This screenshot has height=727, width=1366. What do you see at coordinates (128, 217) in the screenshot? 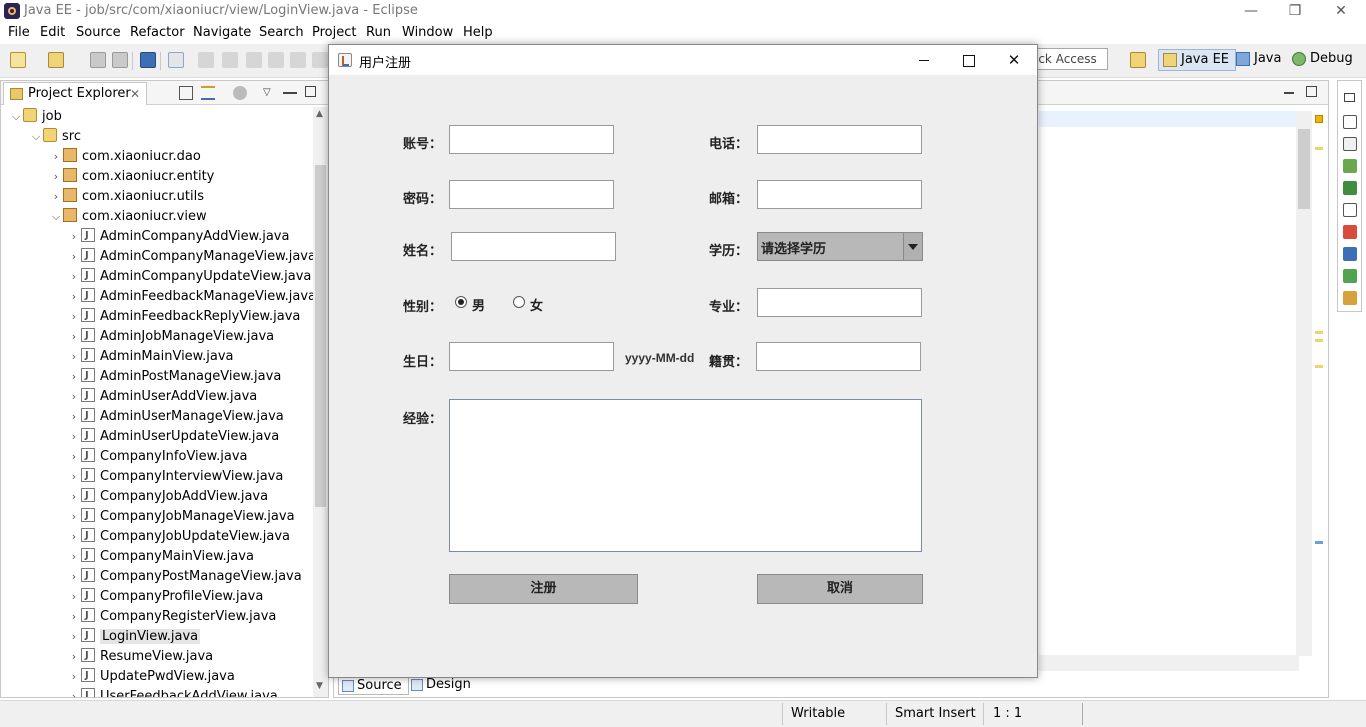
I see `tree-package: ⌵ com.xiaoniucr.view` at bounding box center [128, 217].